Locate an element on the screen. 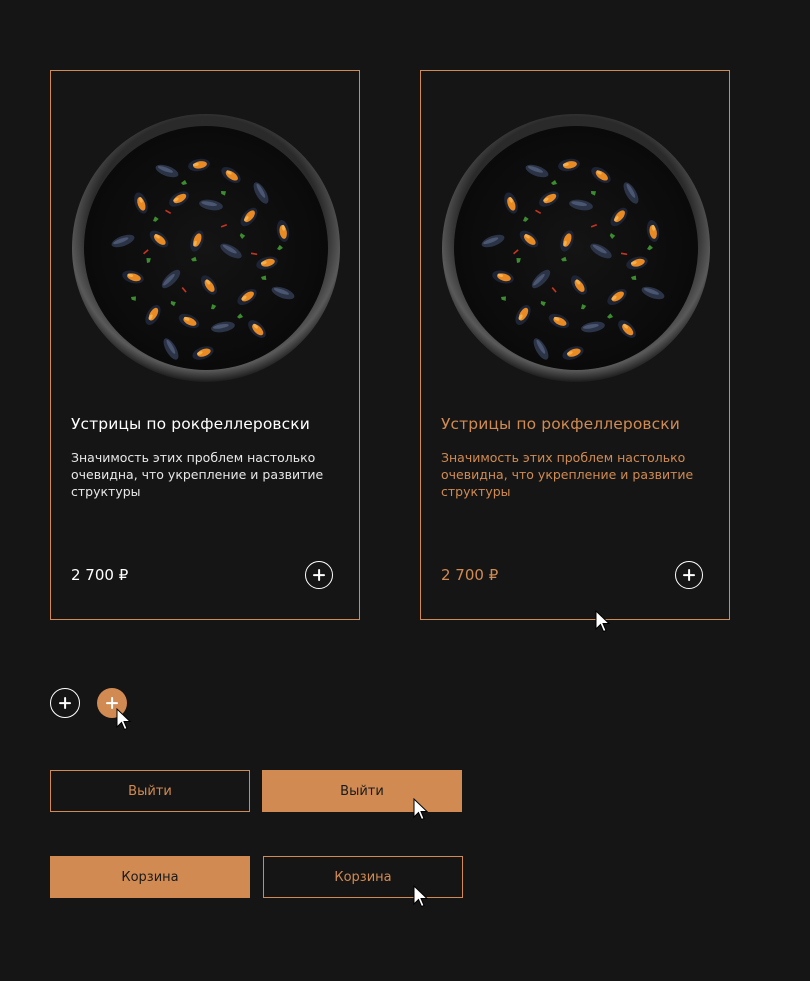  logout-button-default: Выйти is located at coordinates (150, 791).